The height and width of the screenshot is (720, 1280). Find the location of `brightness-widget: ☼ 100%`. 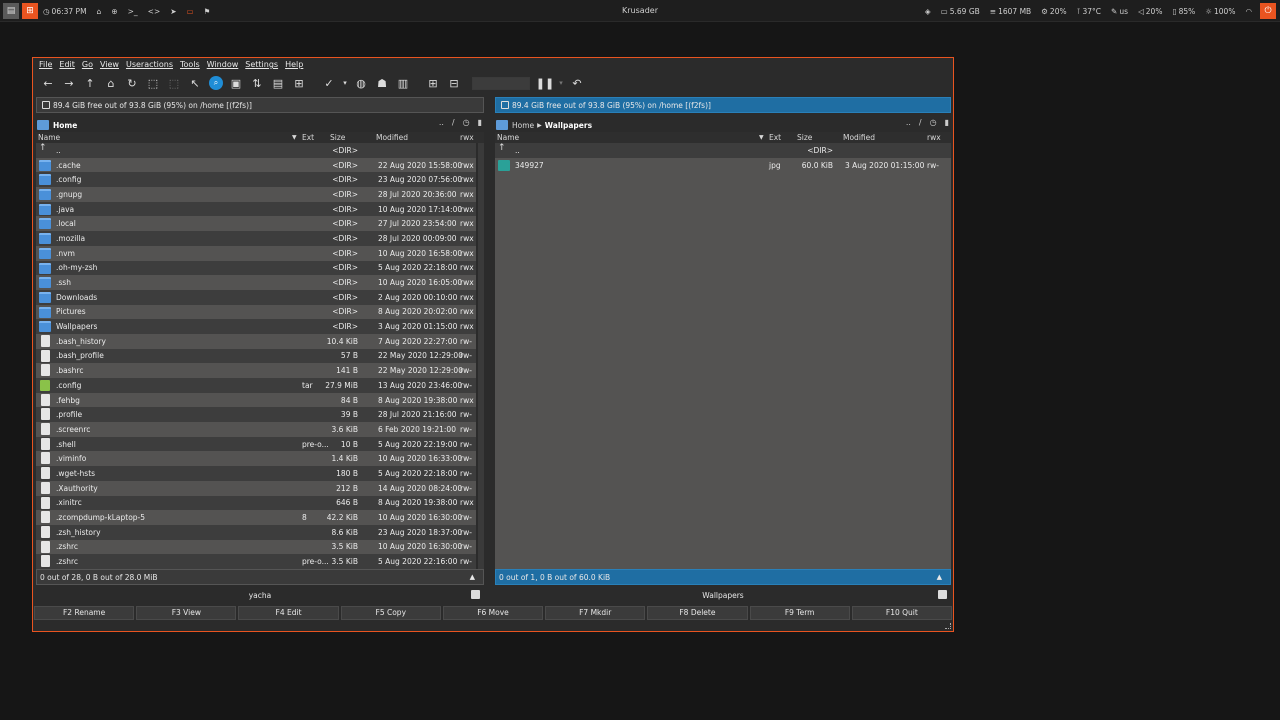

brightness-widget: ☼ 100% is located at coordinates (1220, 11).